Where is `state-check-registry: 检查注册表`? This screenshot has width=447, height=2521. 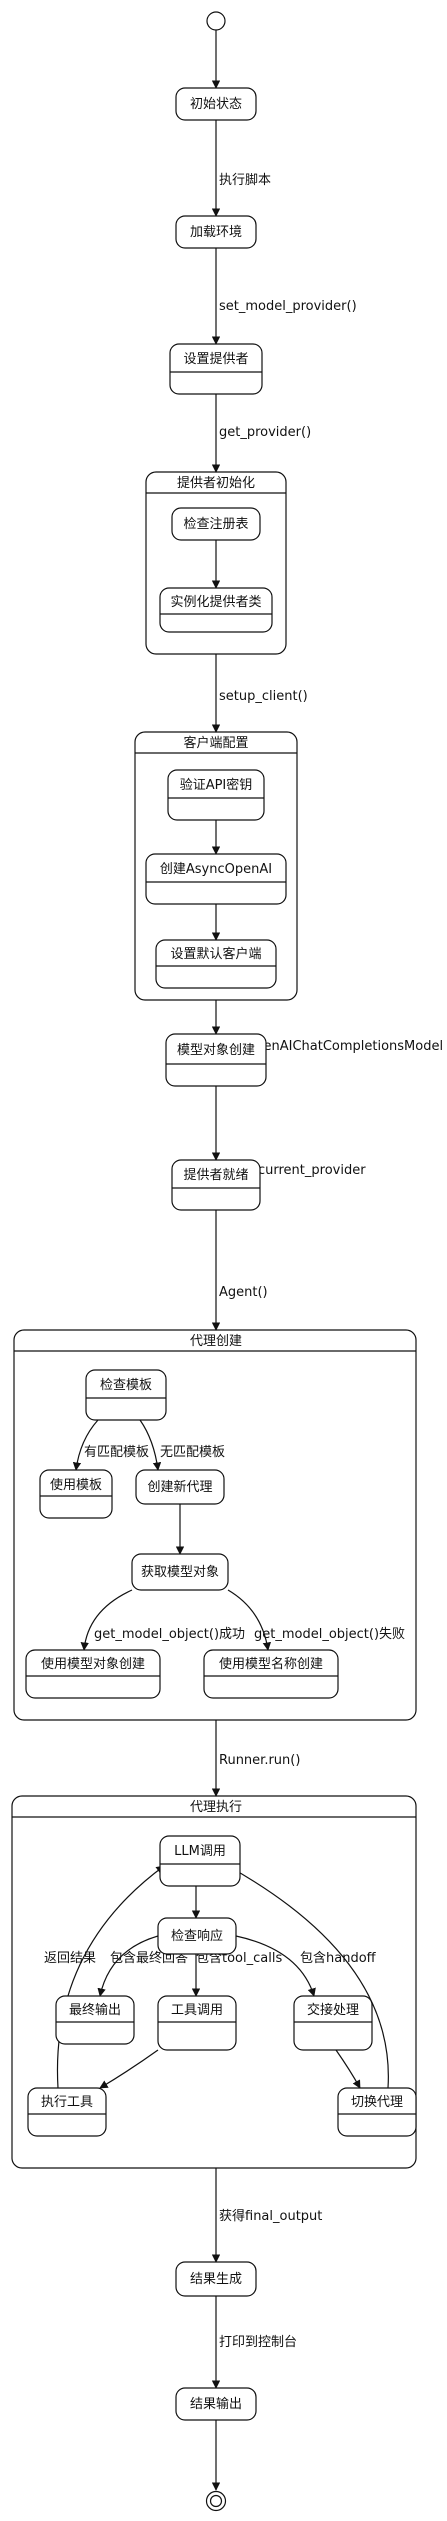 state-check-registry: 检查注册表 is located at coordinates (216, 524).